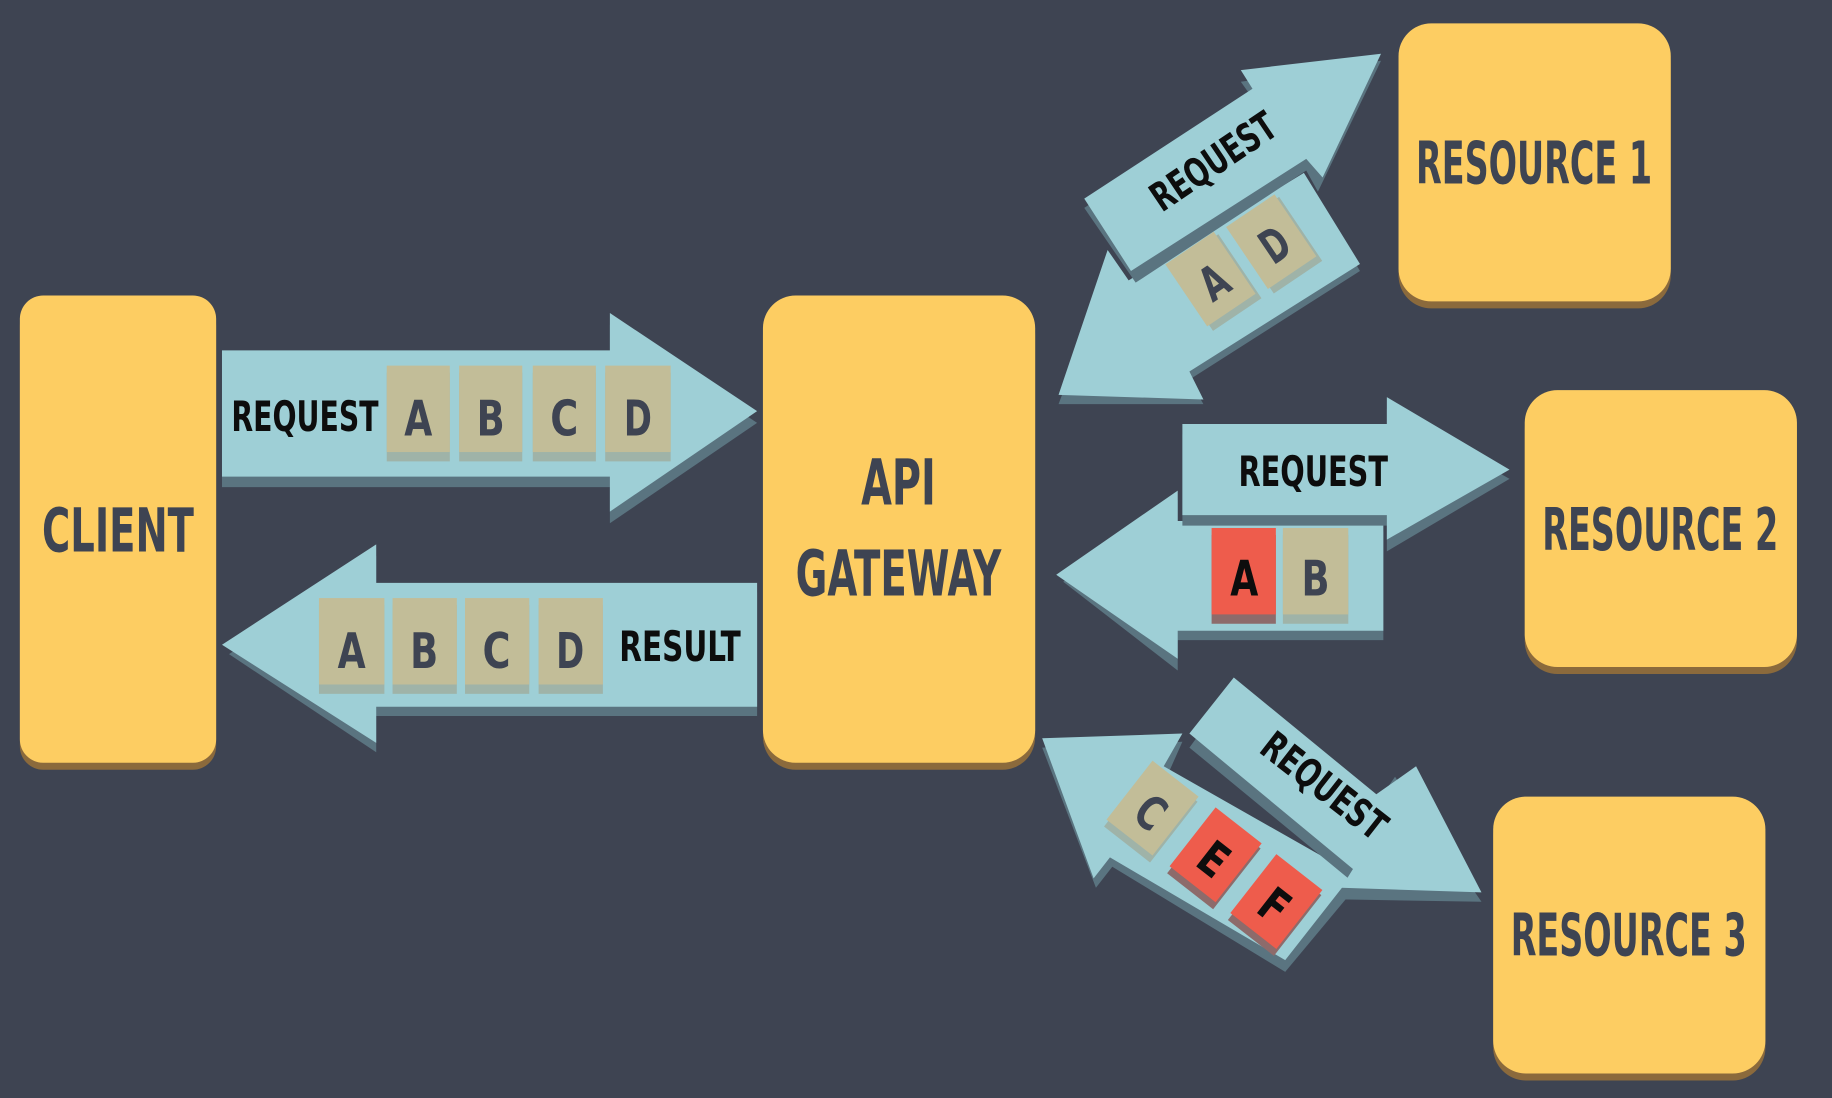 This screenshot has width=1832, height=1098. I want to click on client-result-label: RESULT, so click(680, 646).